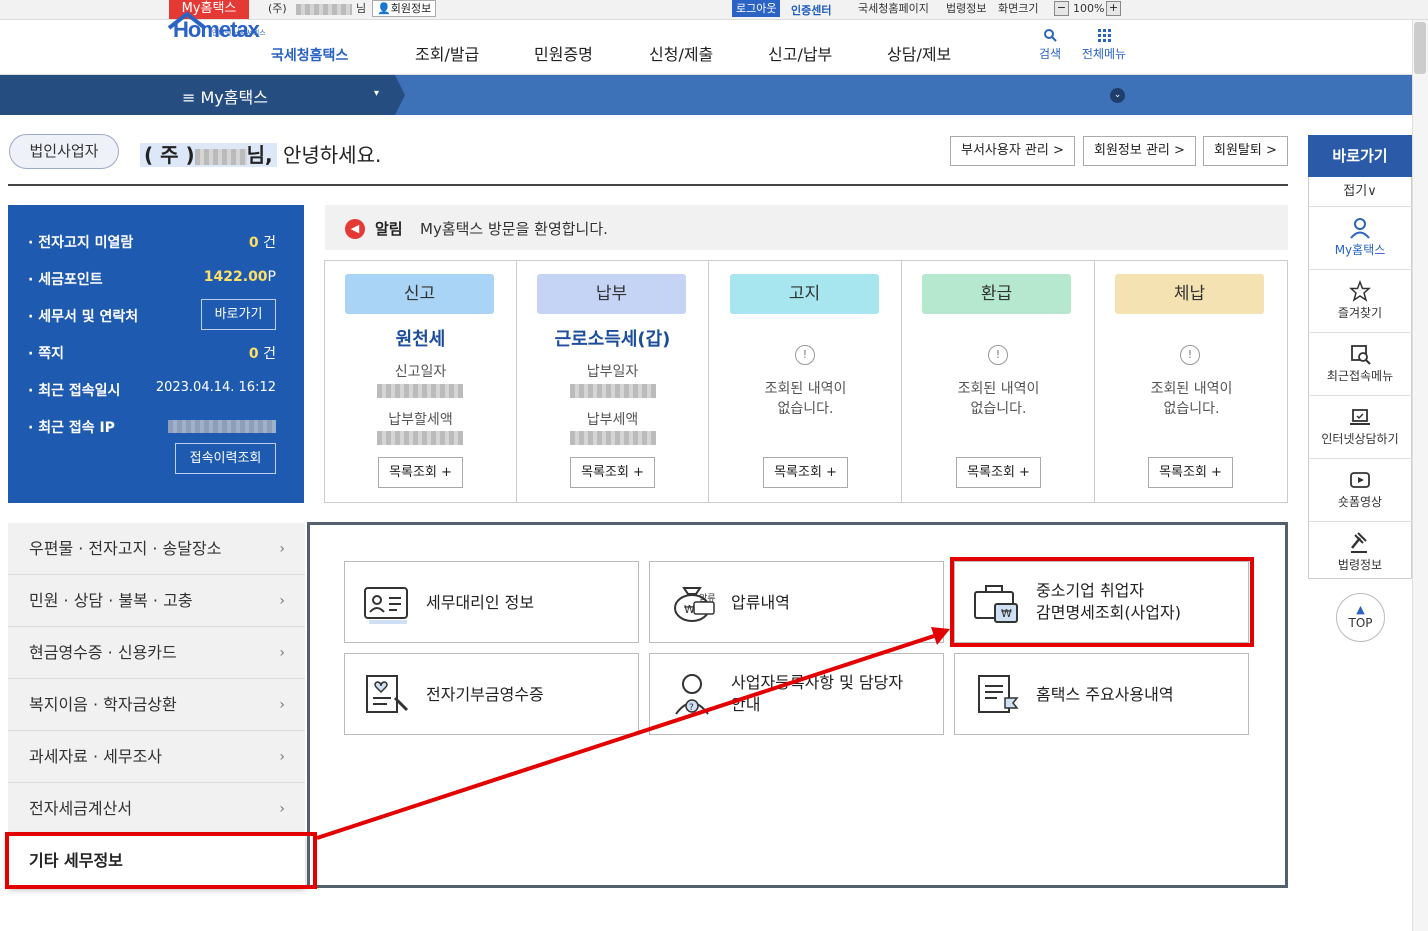 This screenshot has width=1428, height=931. What do you see at coordinates (1361, 355) in the screenshot?
I see `recent-search-icon` at bounding box center [1361, 355].